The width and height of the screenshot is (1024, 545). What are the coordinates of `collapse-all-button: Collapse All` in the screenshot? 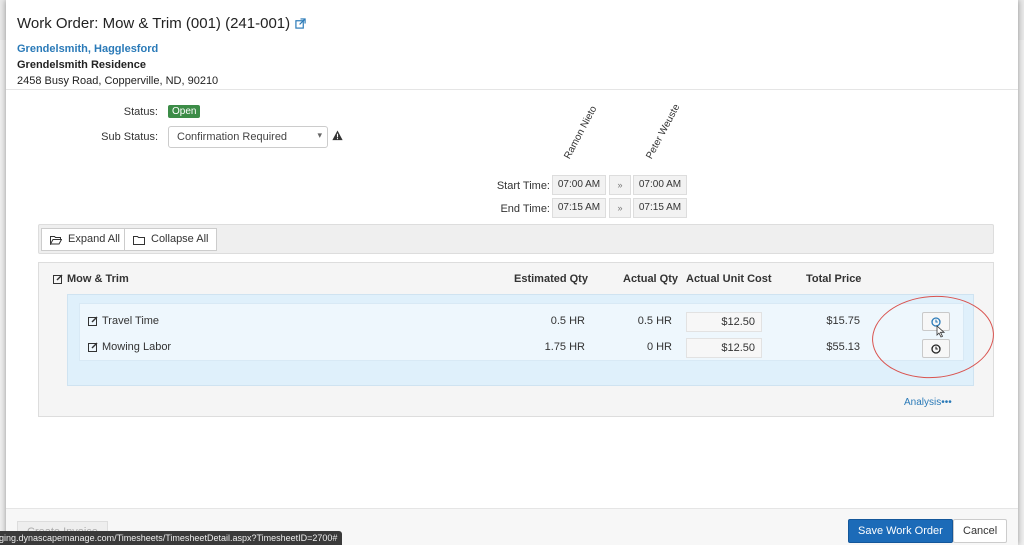 It's located at (171, 239).